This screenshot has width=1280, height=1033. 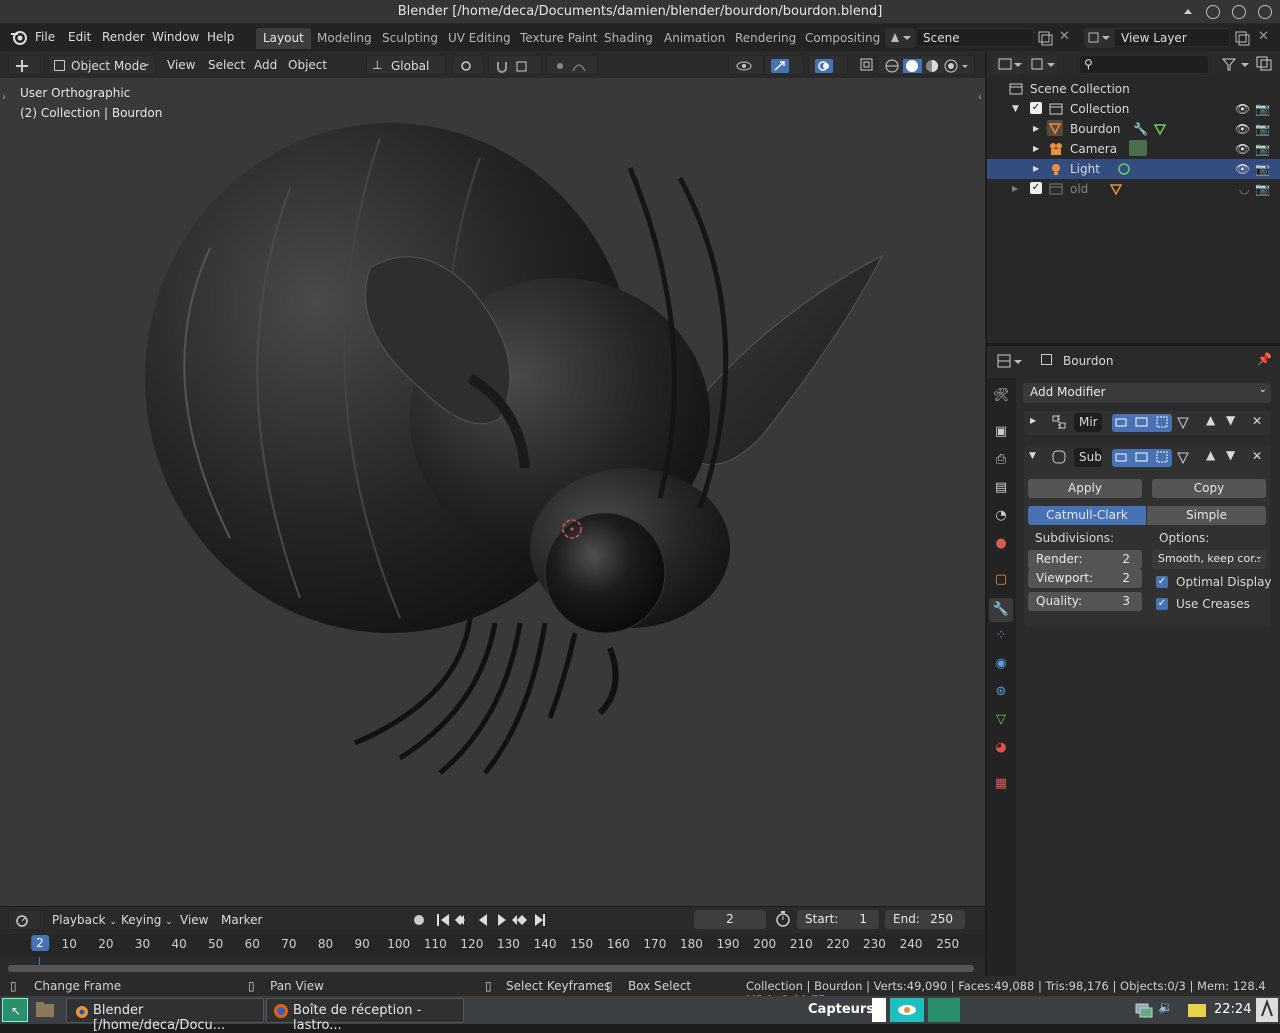 What do you see at coordinates (1036, 108) in the screenshot?
I see `exclude-checkbox: ✓` at bounding box center [1036, 108].